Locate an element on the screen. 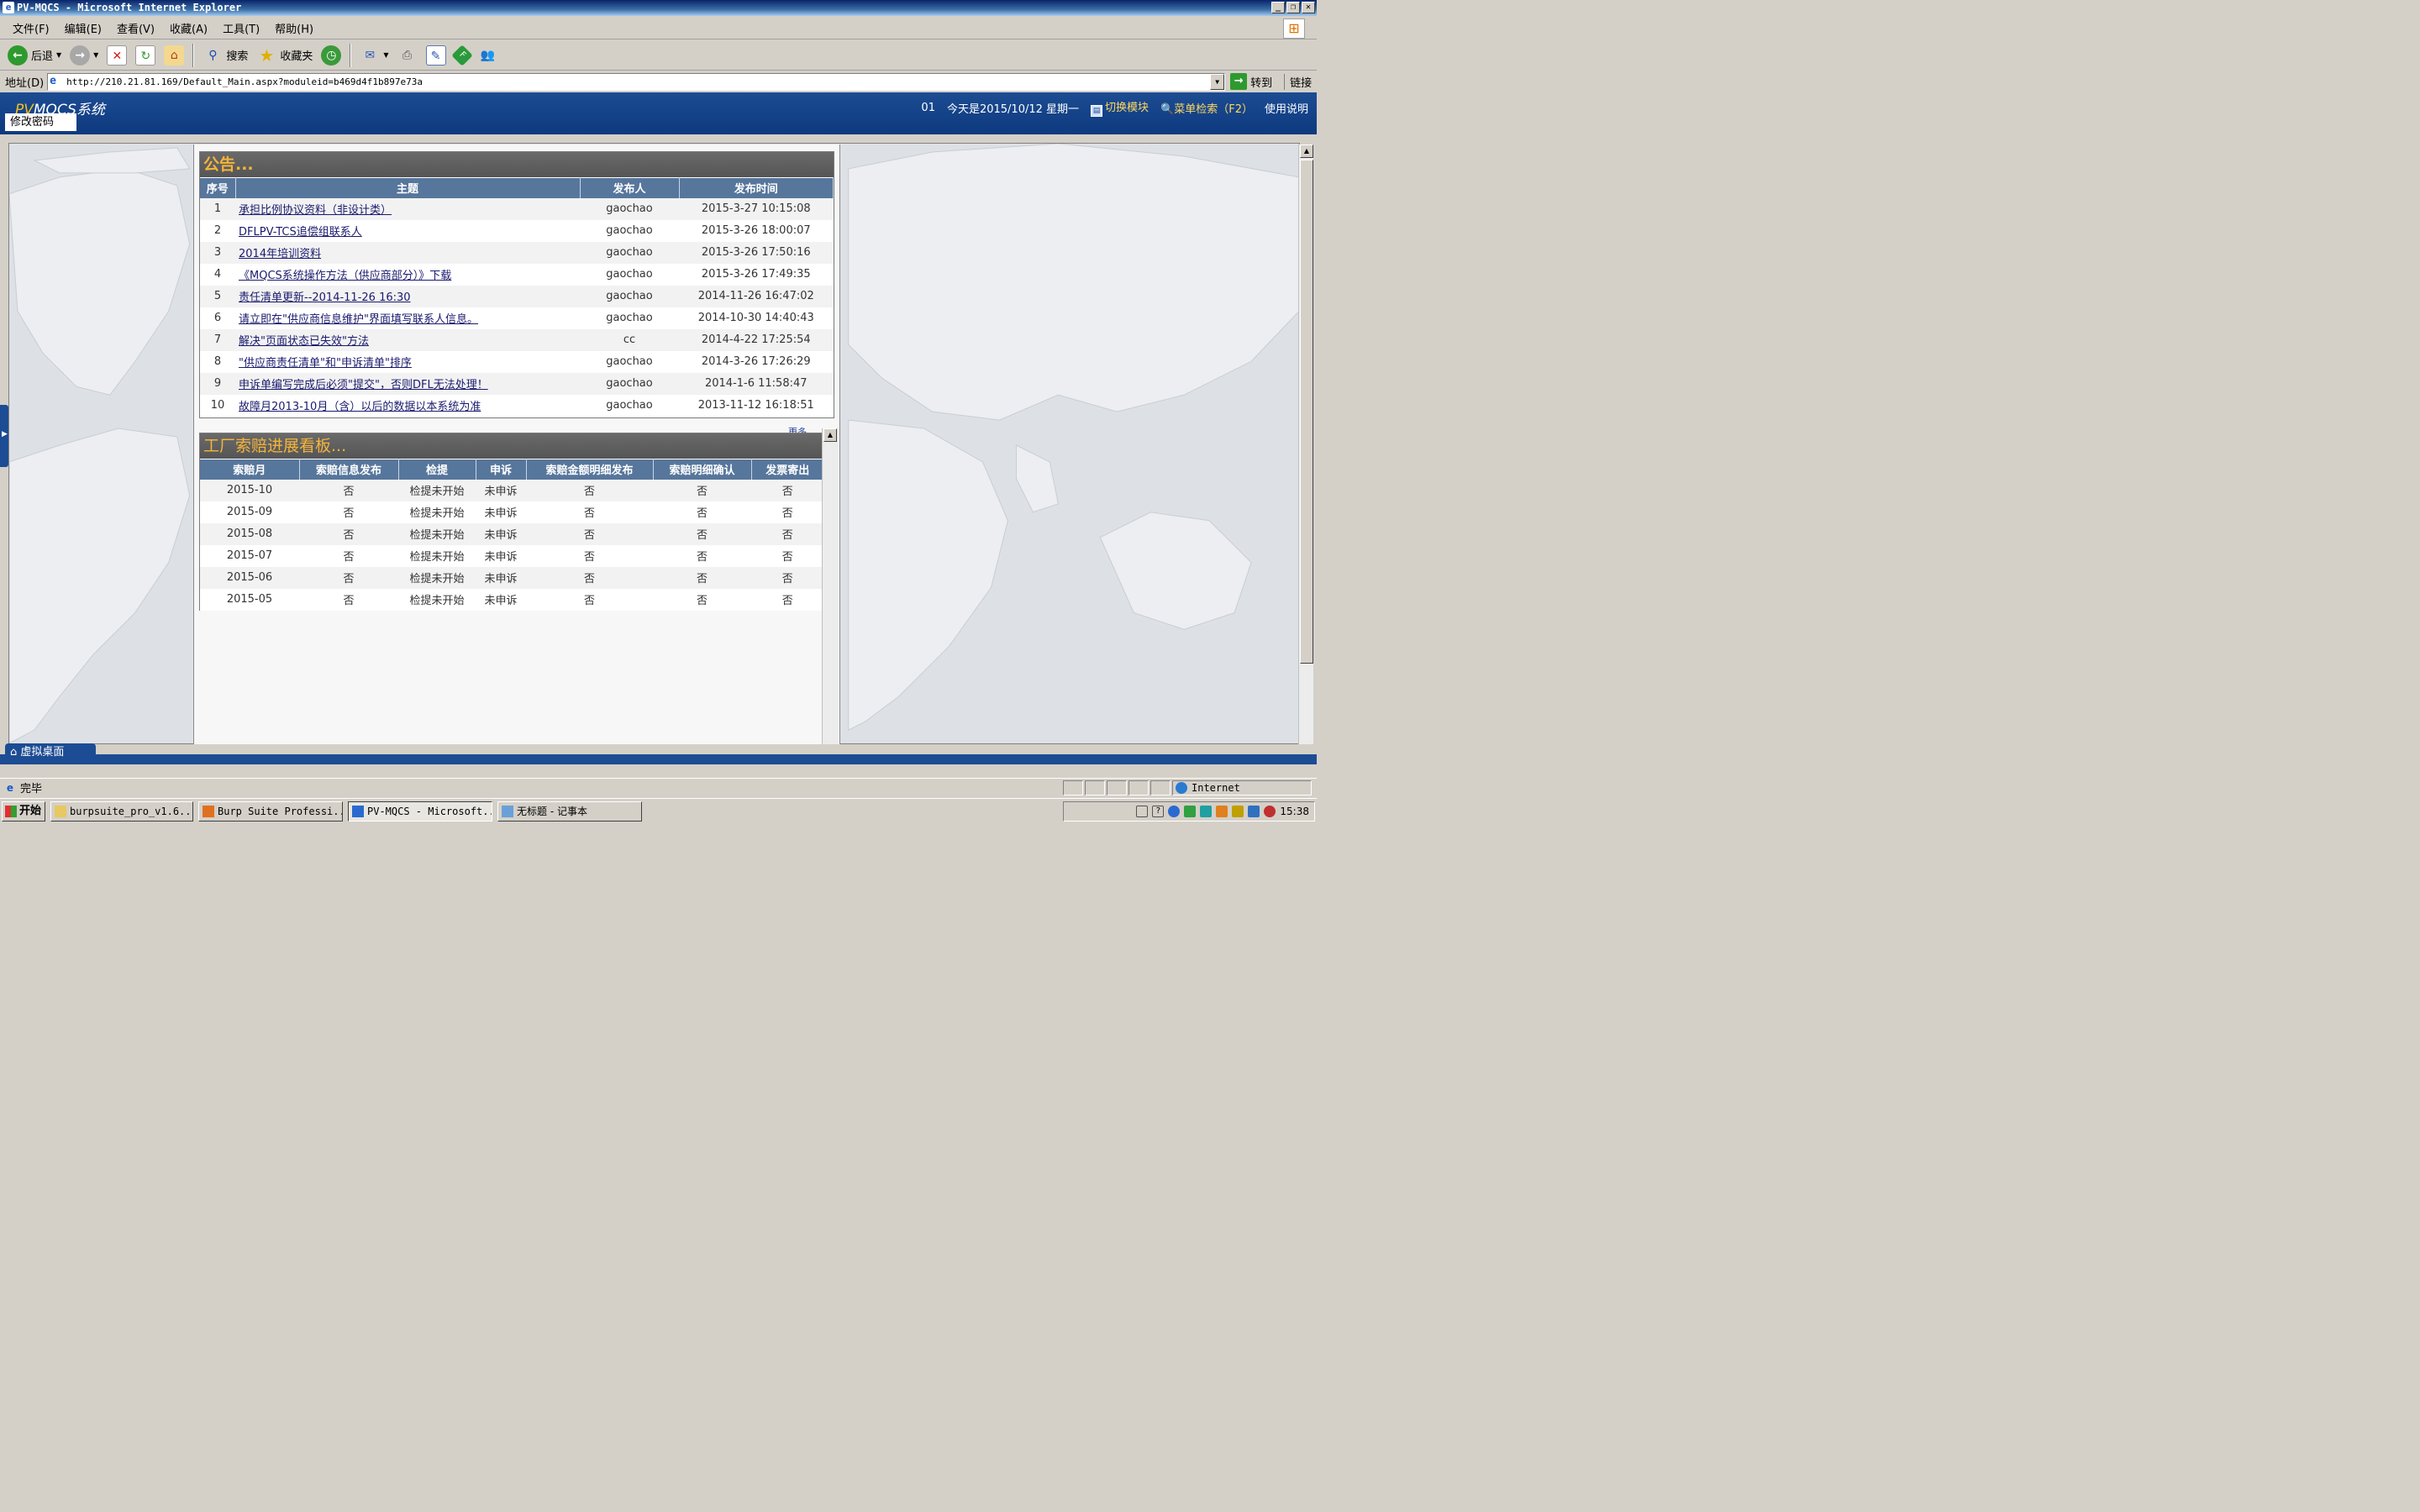 The height and width of the screenshot is (1512, 2420). notice-subject-link: 请立即在"供应商信息维护"界面填写联系人信息。 is located at coordinates (359, 319).